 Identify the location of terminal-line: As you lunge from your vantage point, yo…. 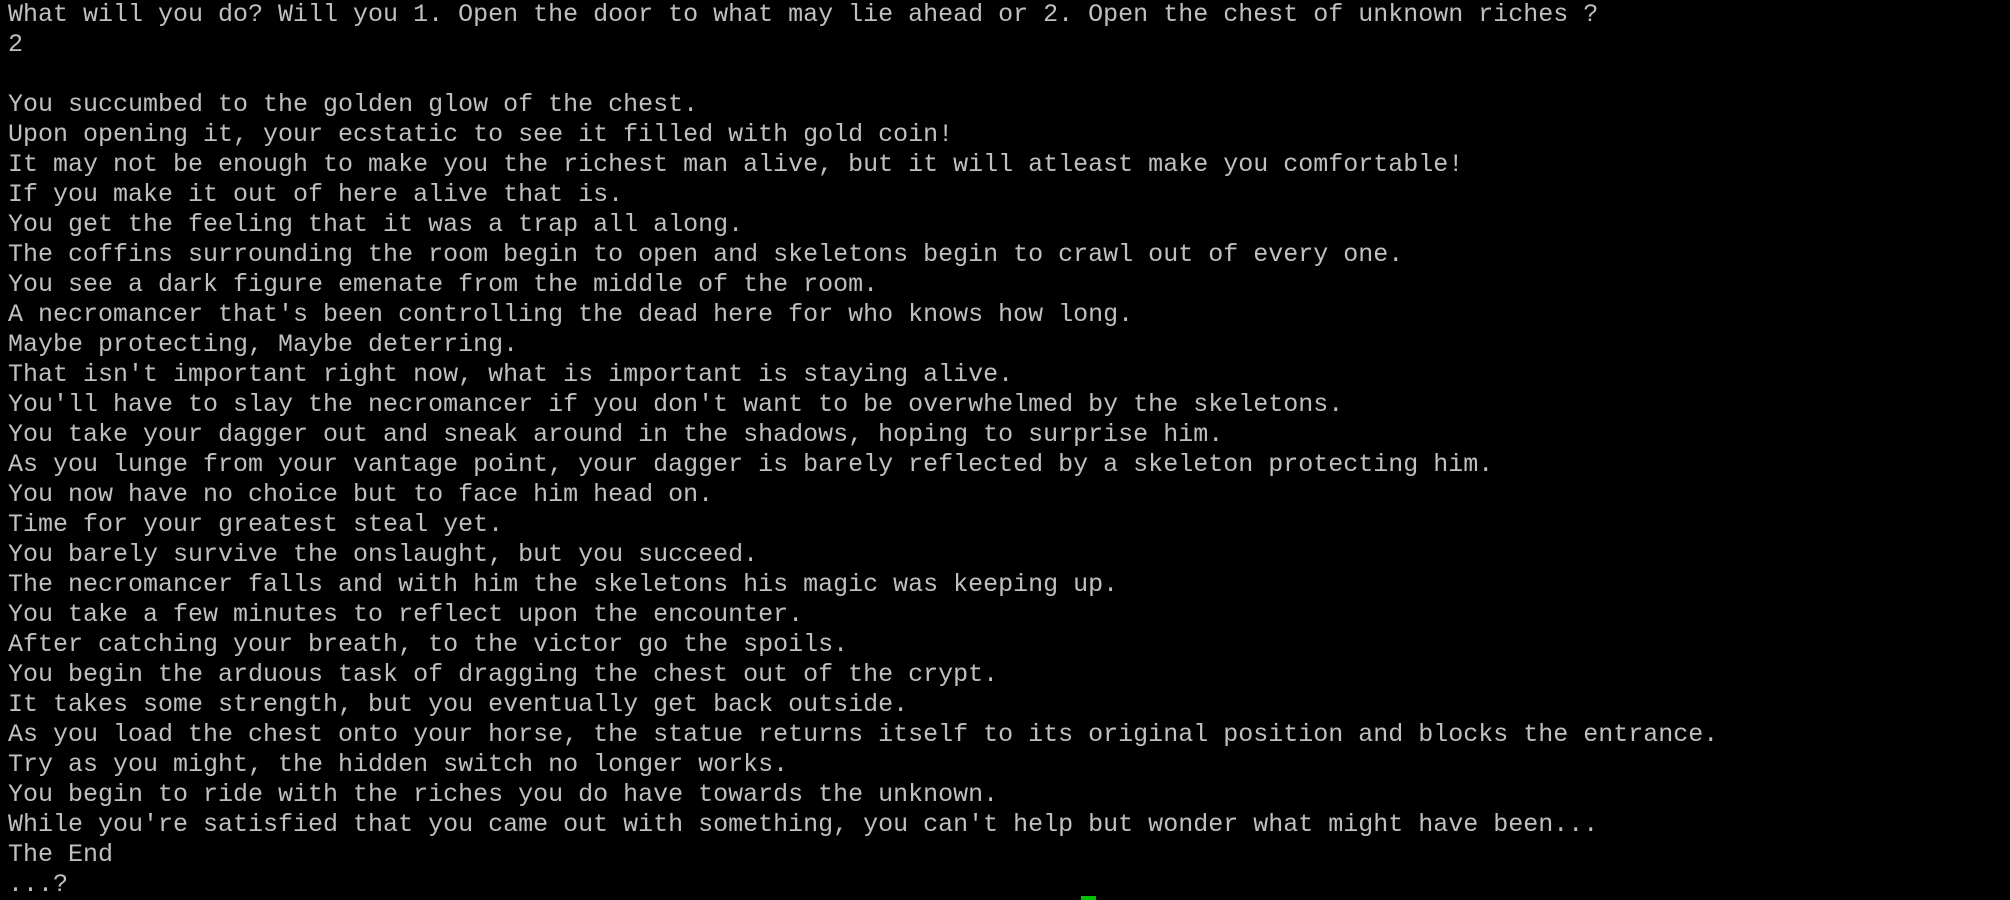
(751, 464).